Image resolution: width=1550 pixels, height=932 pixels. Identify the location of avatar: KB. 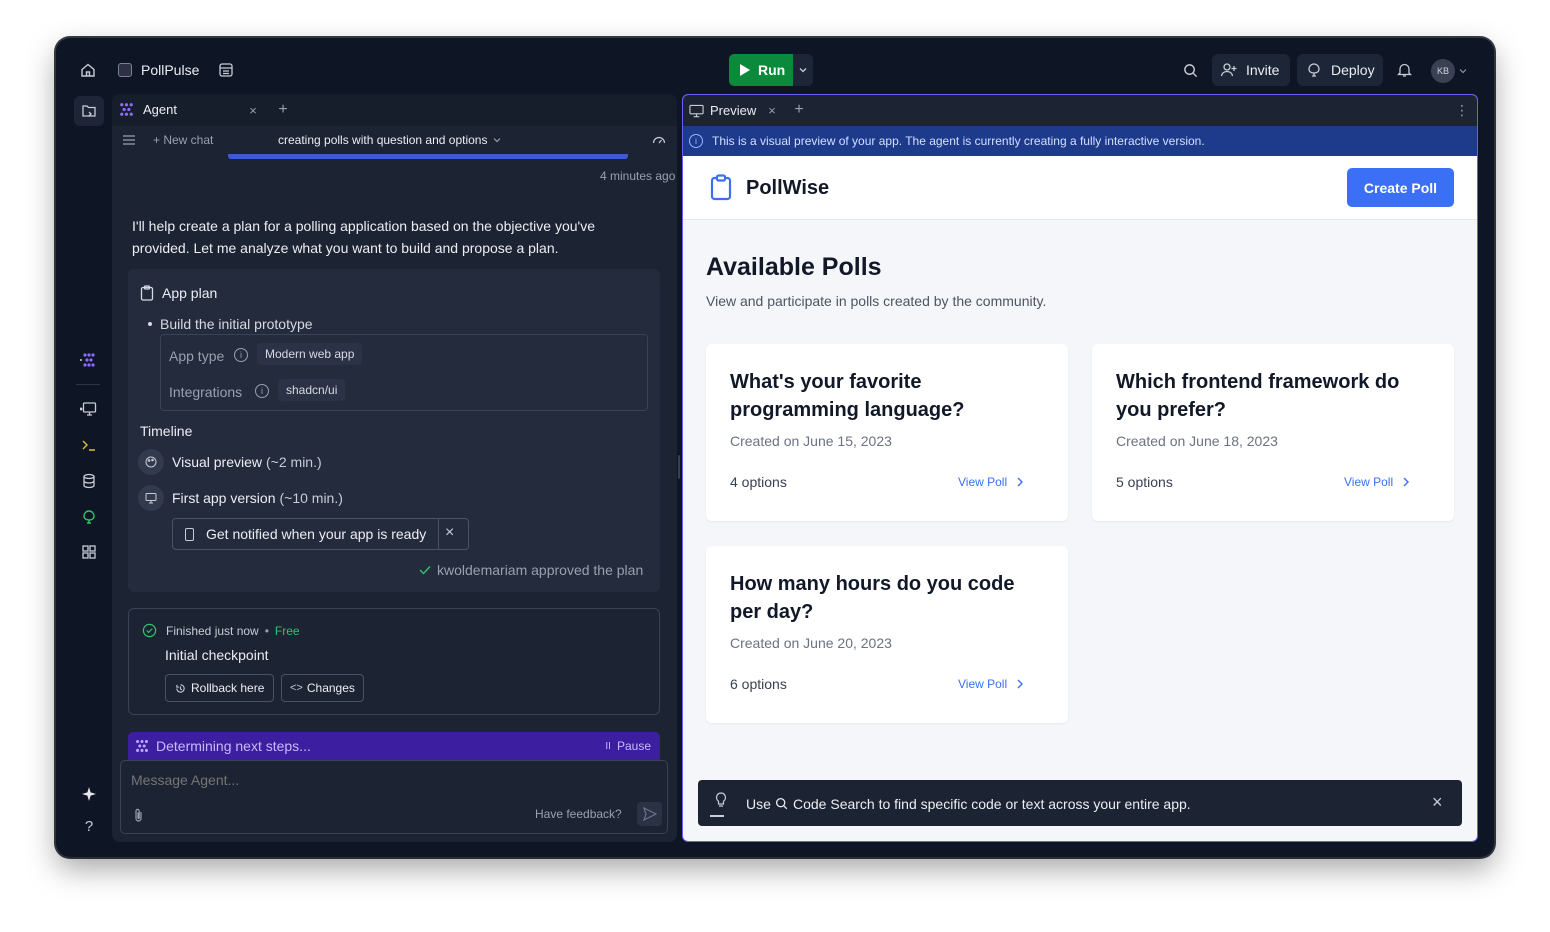
(1443, 71).